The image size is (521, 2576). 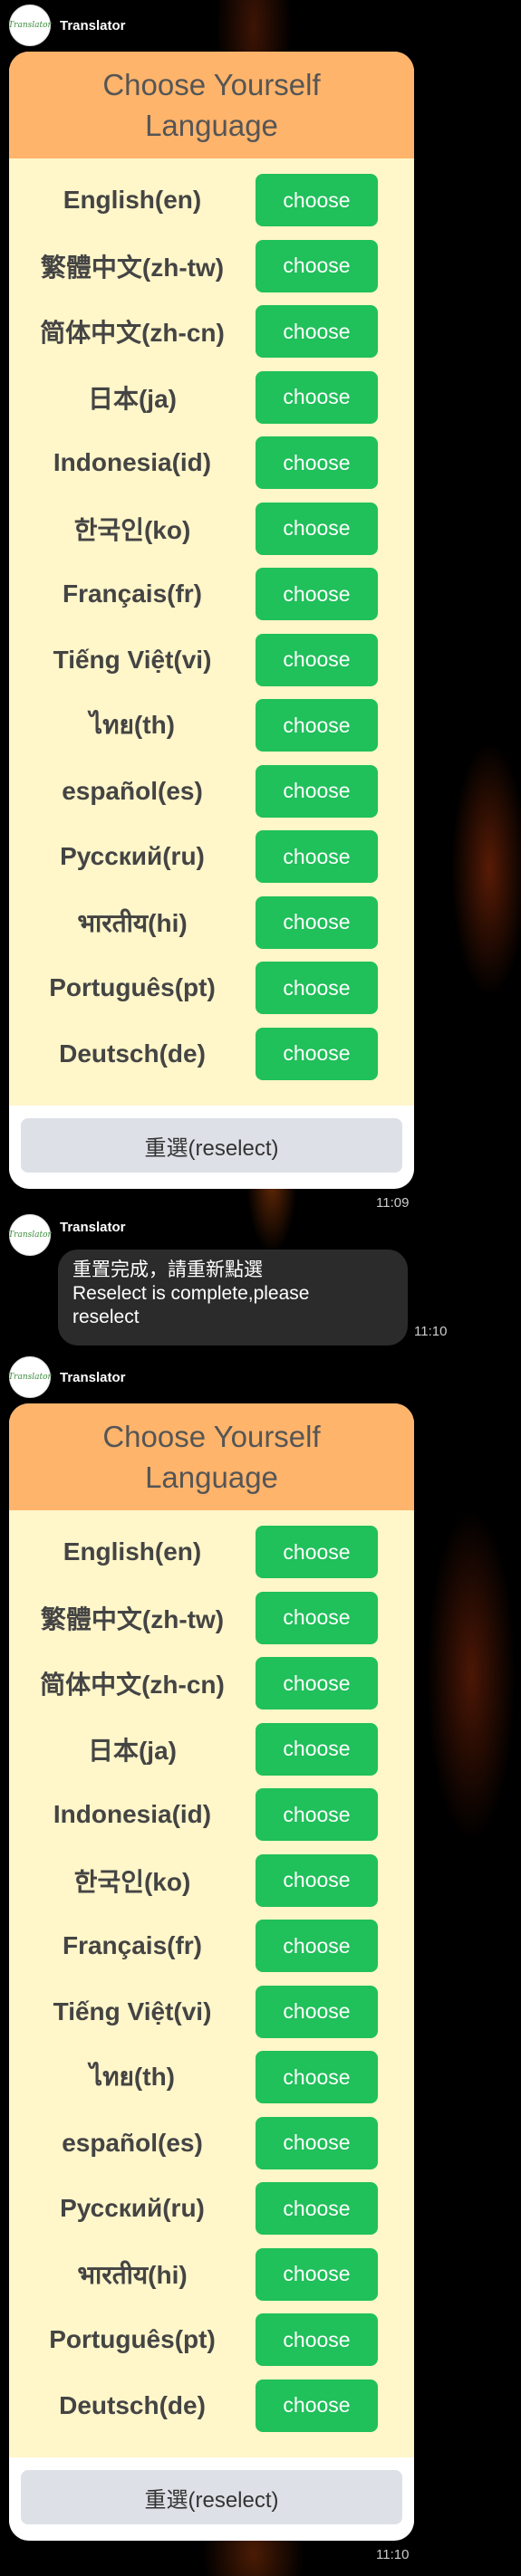 I want to click on message-text-line1: 重置完成，請重新點選, so click(x=167, y=1269).